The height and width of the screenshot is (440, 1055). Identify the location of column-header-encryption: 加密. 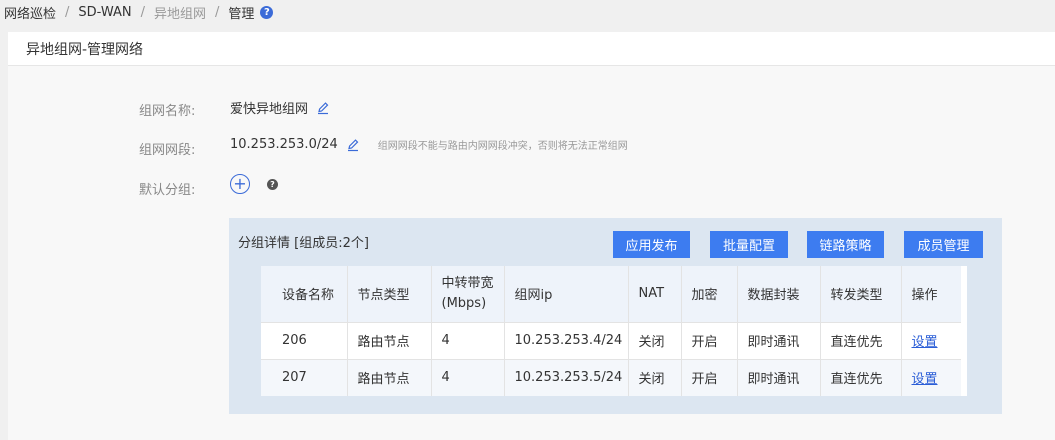
(709, 294).